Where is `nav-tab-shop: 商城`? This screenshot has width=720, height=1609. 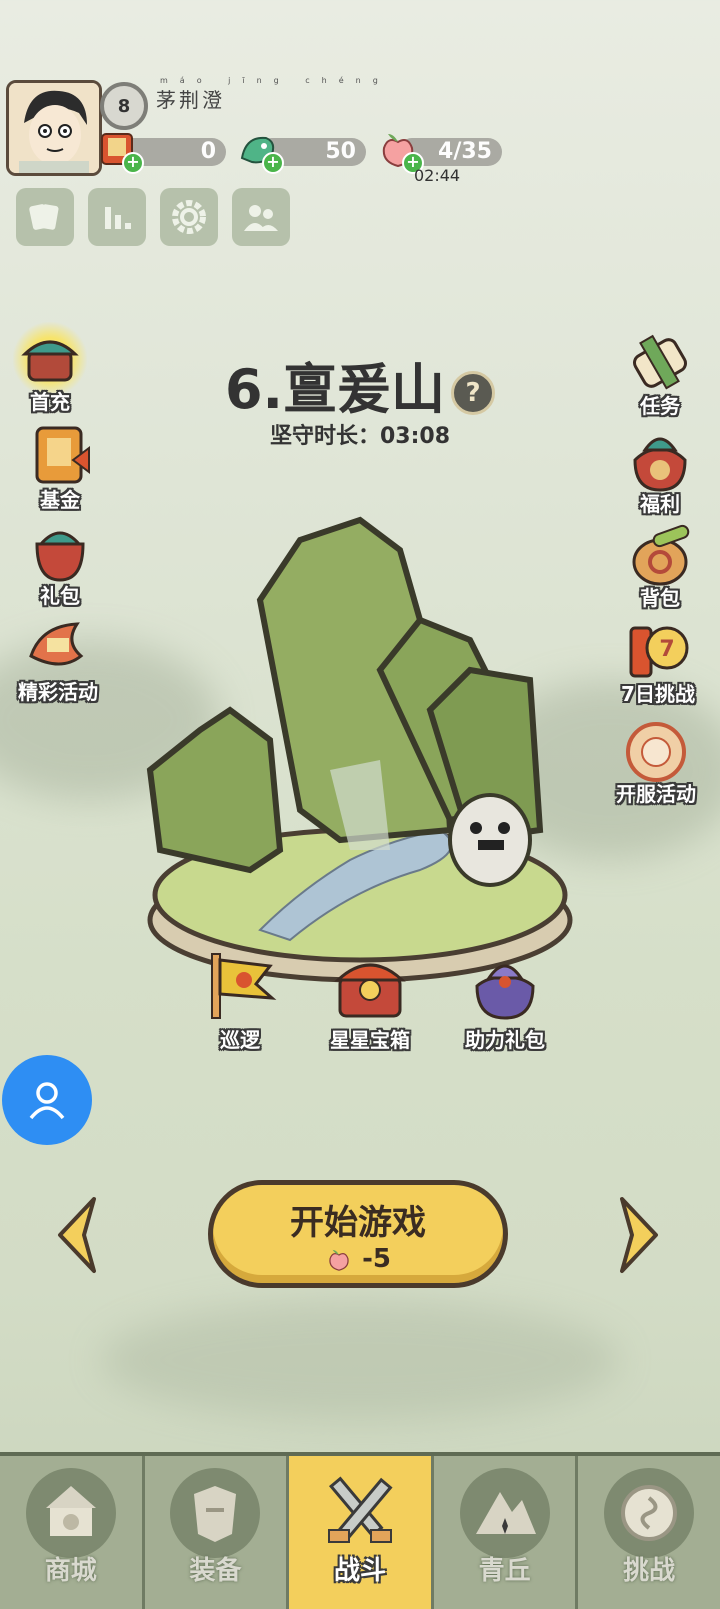 nav-tab-shop: 商城 is located at coordinates (72, 1532).